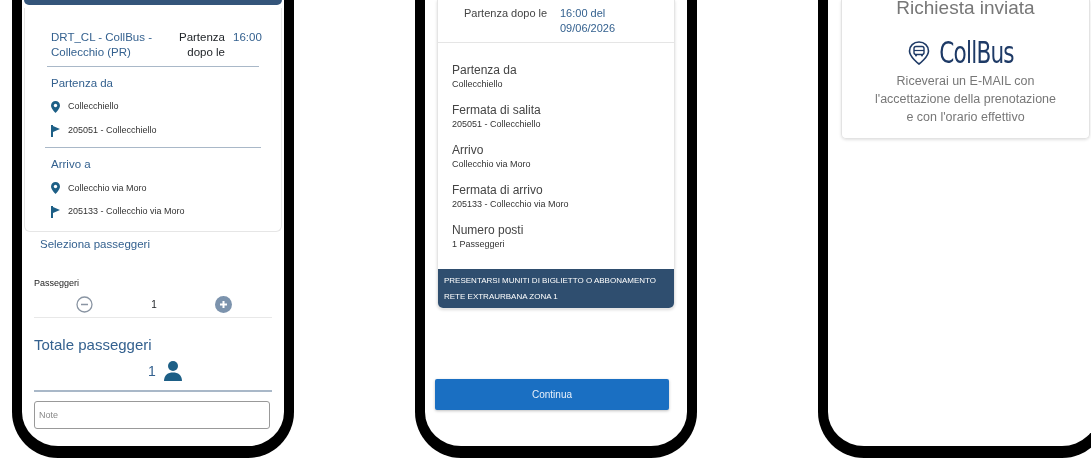 This screenshot has height=469, width=1091. I want to click on minus-icon, so click(84, 305).